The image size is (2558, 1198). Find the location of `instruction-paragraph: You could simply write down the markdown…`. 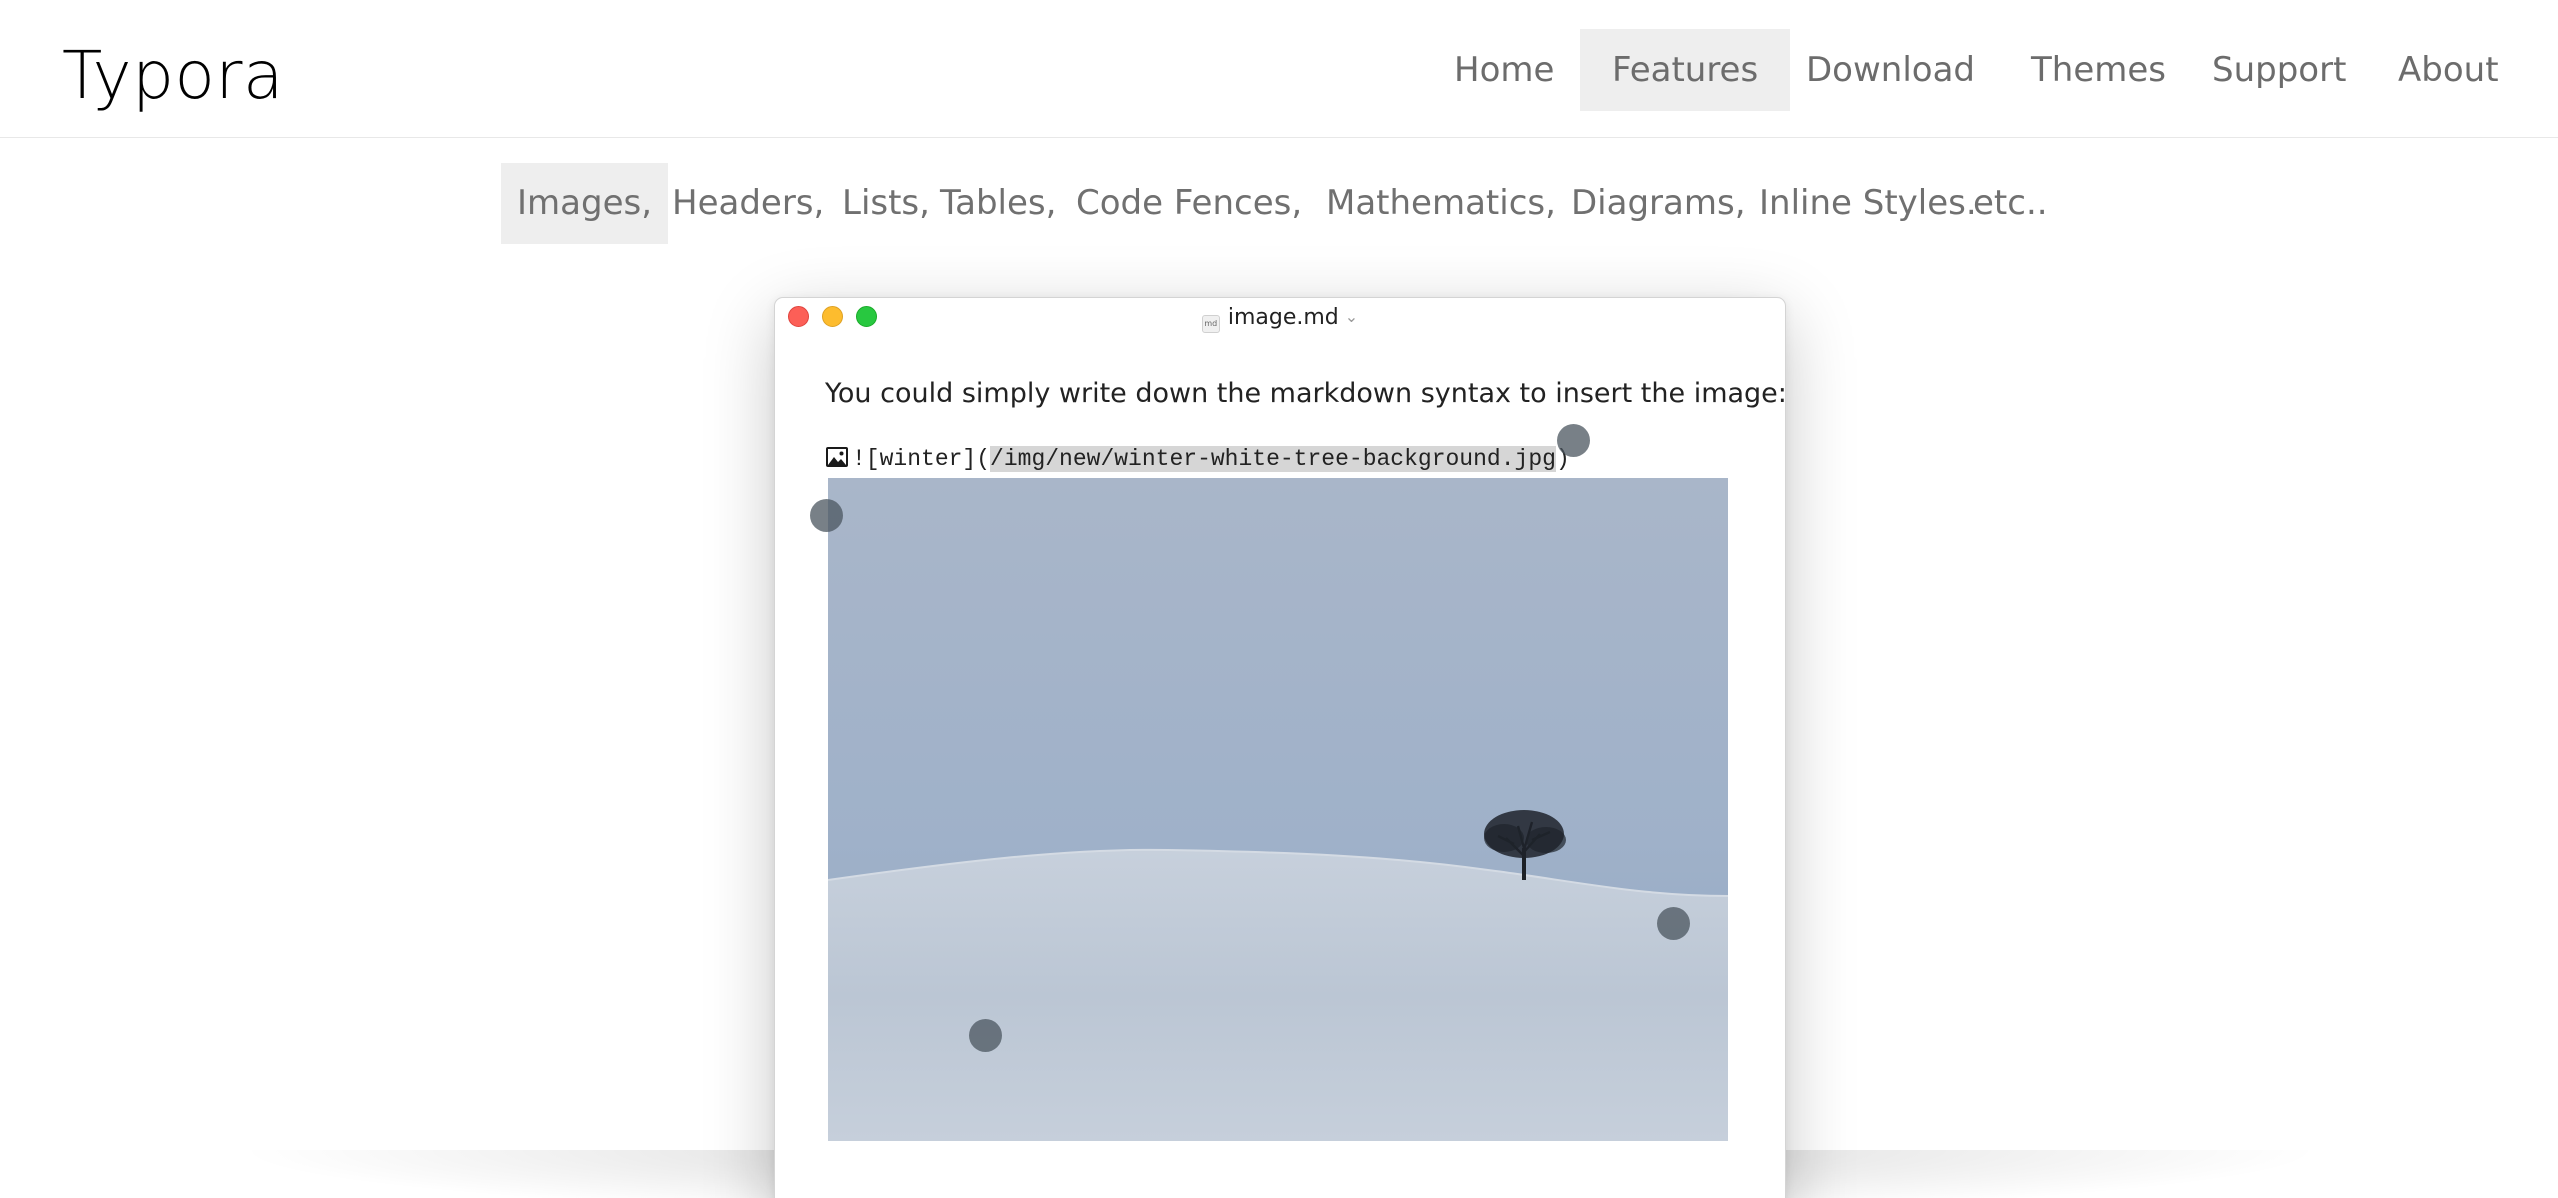

instruction-paragraph: You could simply write down the markdown… is located at coordinates (1306, 393).